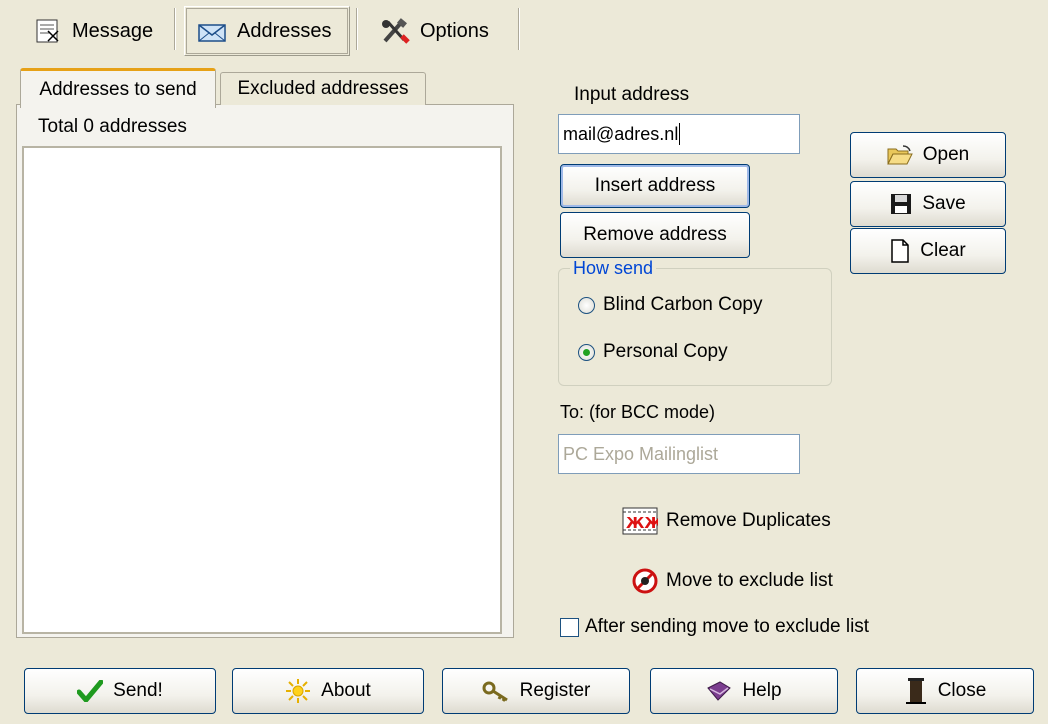  I want to click on remove-duplicates-action: ЖЖ Remove Duplicates, so click(726, 521).